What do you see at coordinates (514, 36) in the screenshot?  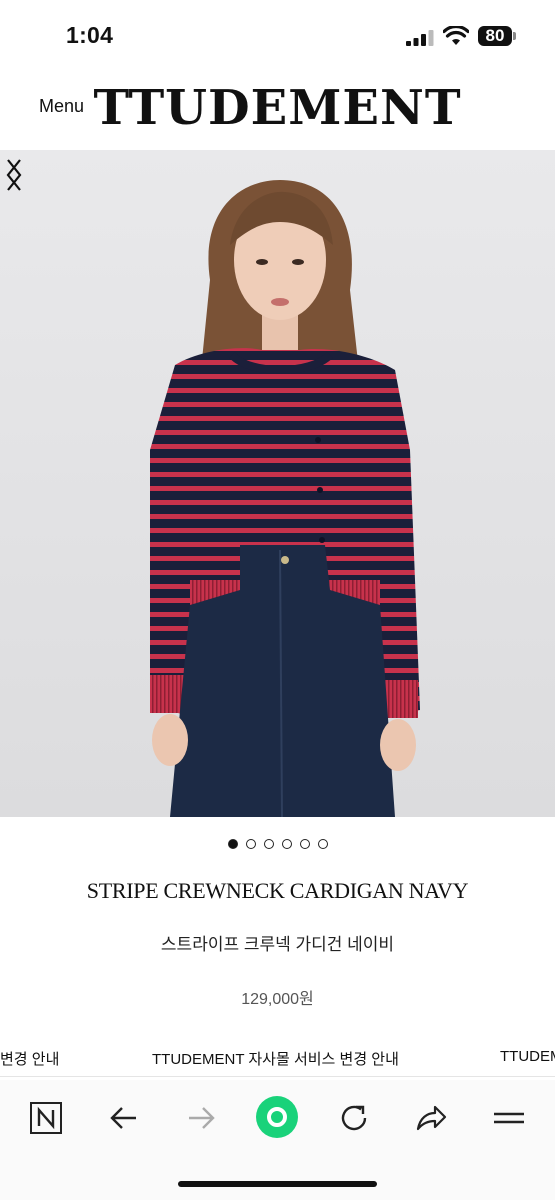 I see `battery-tip` at bounding box center [514, 36].